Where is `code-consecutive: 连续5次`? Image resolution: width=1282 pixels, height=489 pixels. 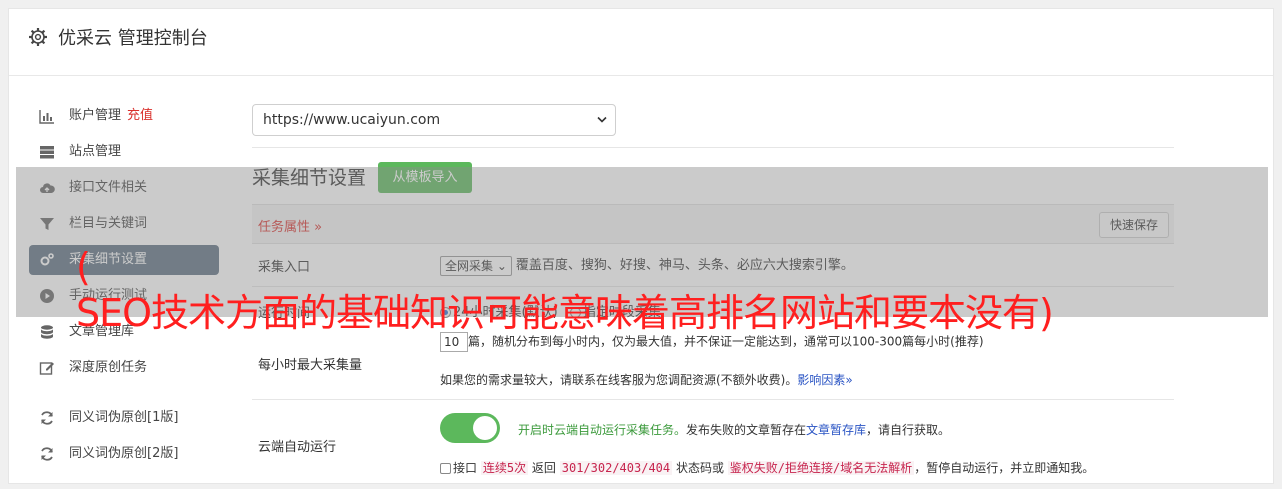
code-consecutive: 连续5次 is located at coordinates (504, 468).